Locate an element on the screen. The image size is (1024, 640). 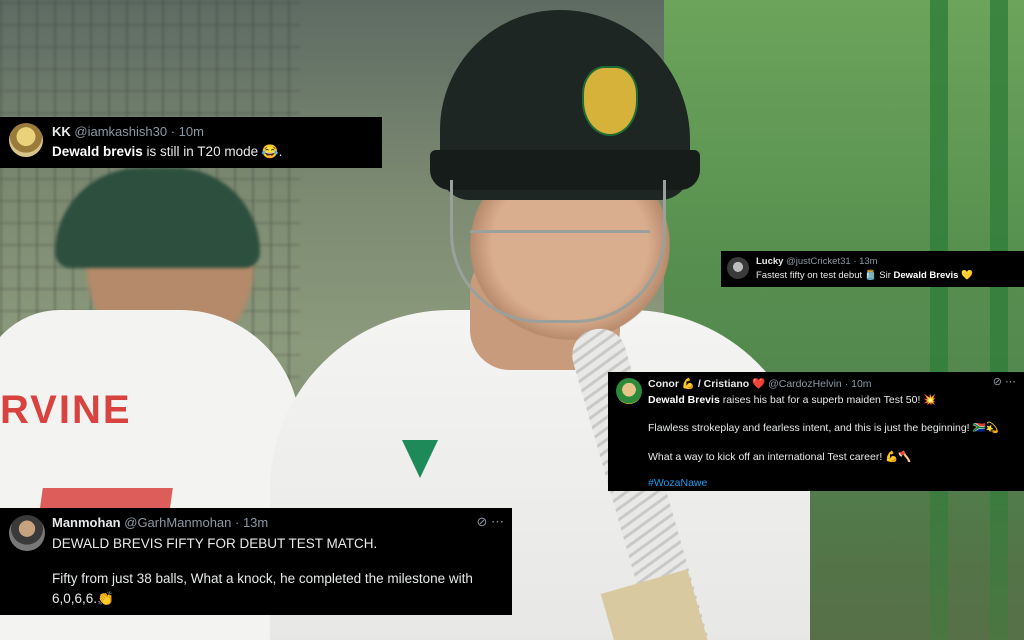
tweet-bold: Dewald brevis is located at coordinates (97, 151).